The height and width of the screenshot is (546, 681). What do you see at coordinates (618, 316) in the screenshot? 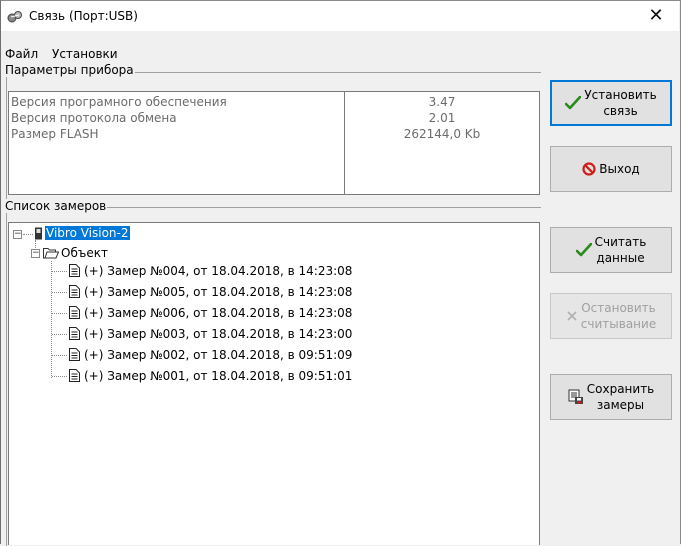
I see `stop-reading-button-label: Остановить считывание` at bounding box center [618, 316].